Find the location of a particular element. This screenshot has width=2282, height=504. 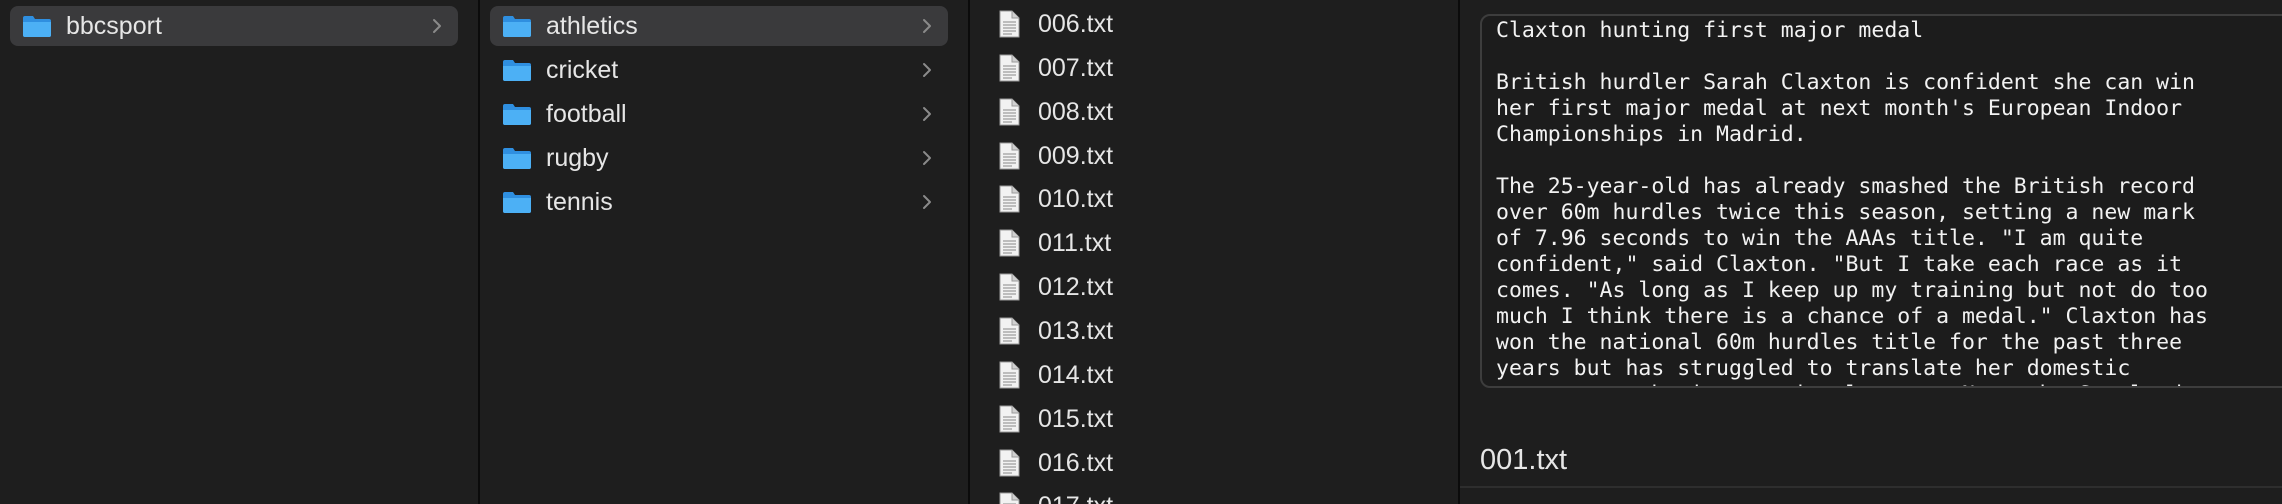

file-label: 010.txt is located at coordinates (1076, 198).